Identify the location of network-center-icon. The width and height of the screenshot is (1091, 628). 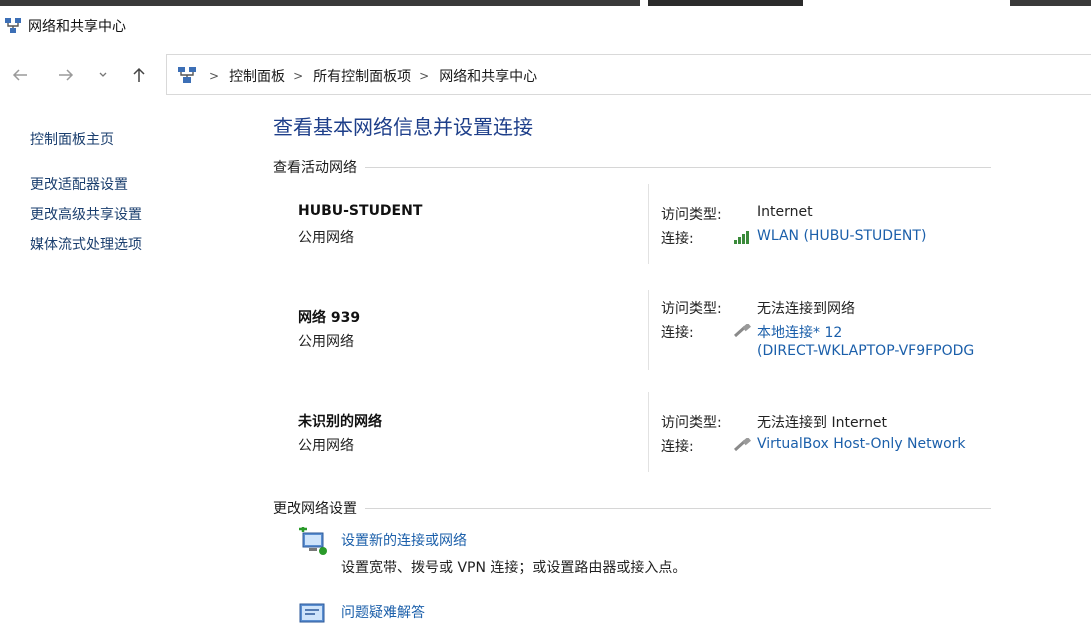
(13, 25).